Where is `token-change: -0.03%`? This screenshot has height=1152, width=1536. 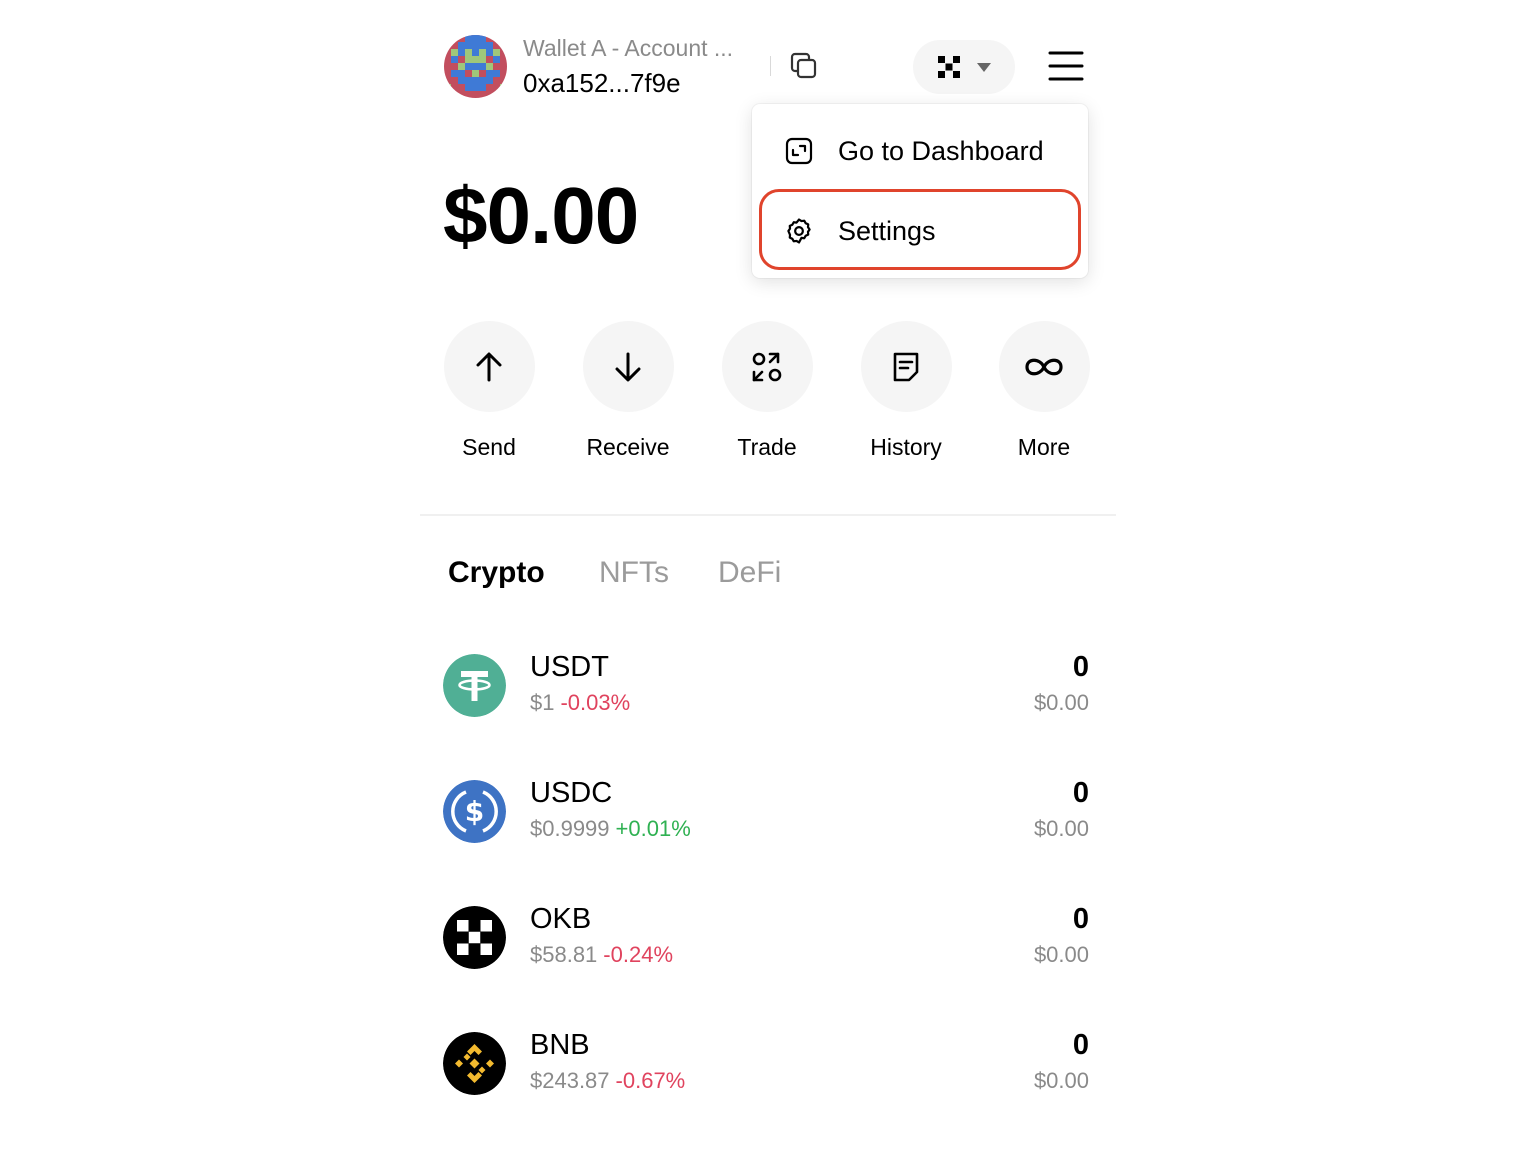 token-change: -0.03% is located at coordinates (595, 702).